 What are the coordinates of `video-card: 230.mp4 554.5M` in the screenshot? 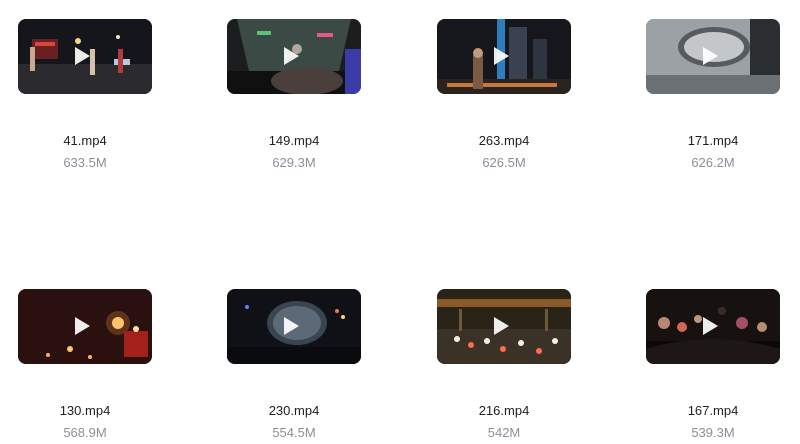 It's located at (307, 364).